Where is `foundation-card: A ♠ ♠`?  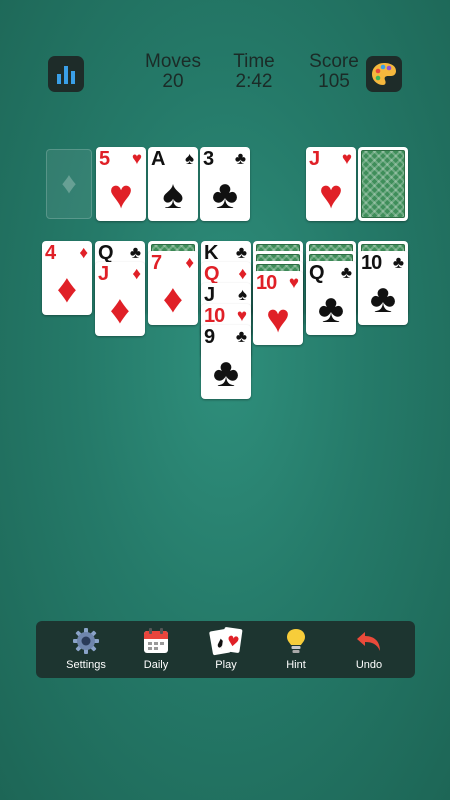
foundation-card: A ♠ ♠ is located at coordinates (173, 184).